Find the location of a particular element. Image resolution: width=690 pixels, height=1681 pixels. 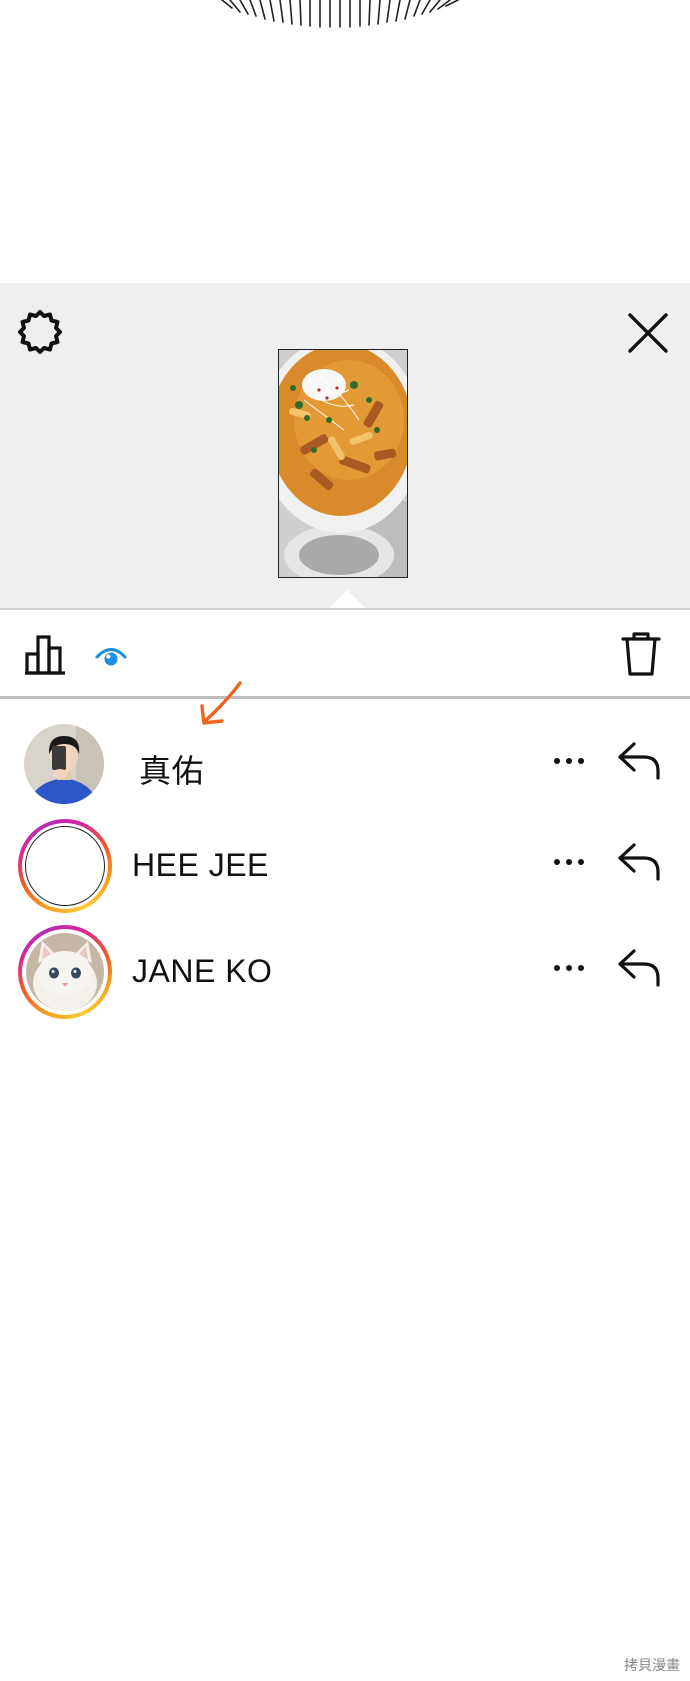

viewer-name: JANE KO is located at coordinates (202, 971).